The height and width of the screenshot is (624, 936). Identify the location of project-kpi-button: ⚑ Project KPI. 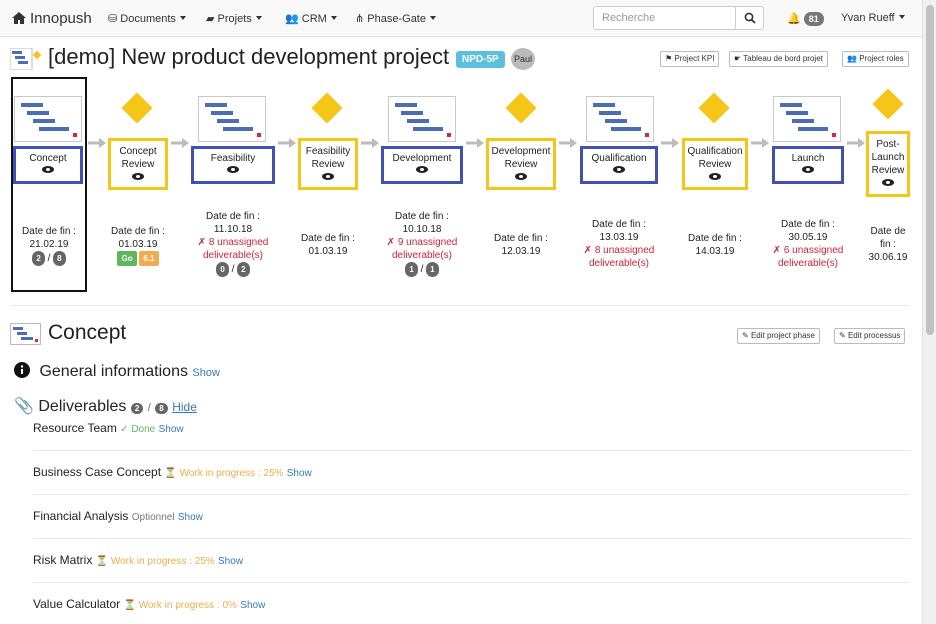
(690, 59).